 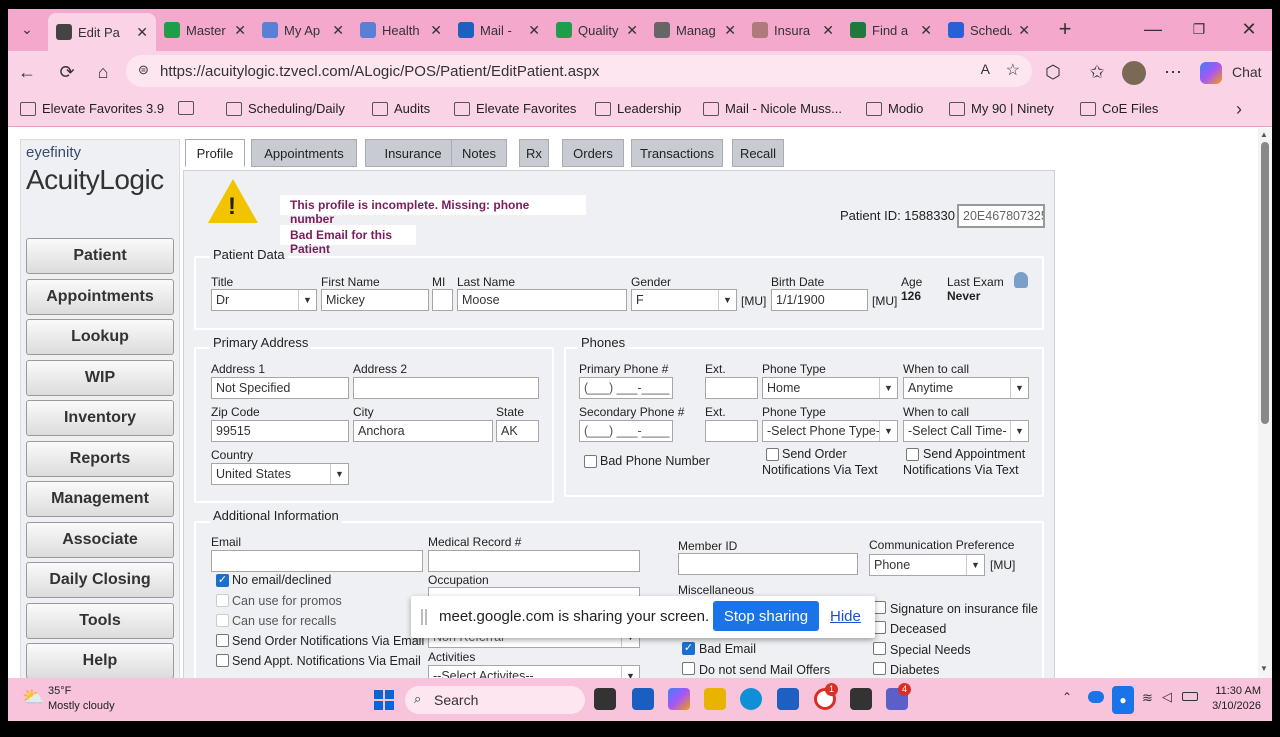 What do you see at coordinates (985, 69) in the screenshot?
I see `read-aloud-icon: A` at bounding box center [985, 69].